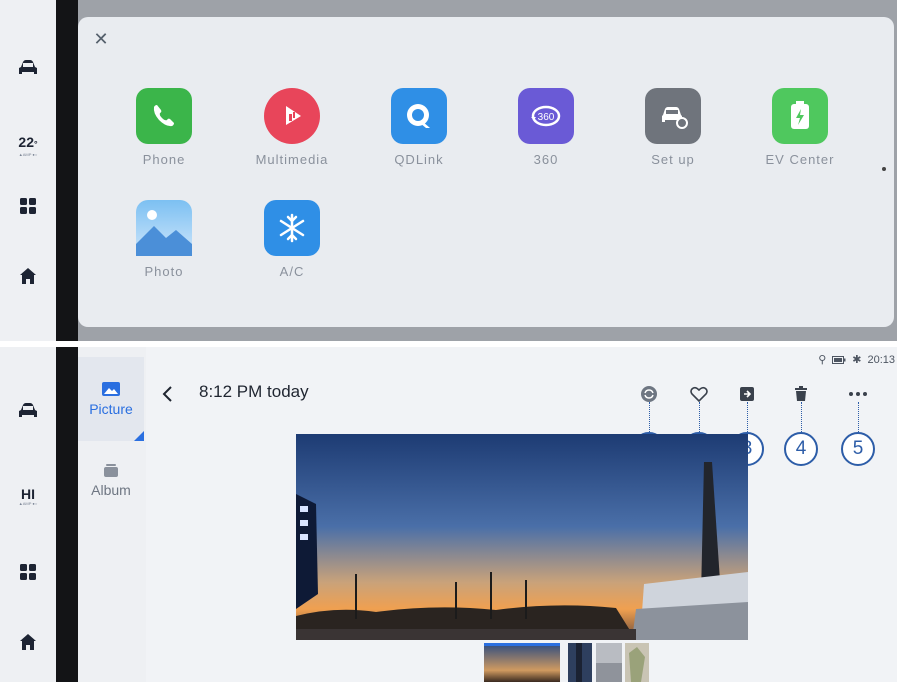  I want to click on app-ev-center: EV Center, so click(800, 127).